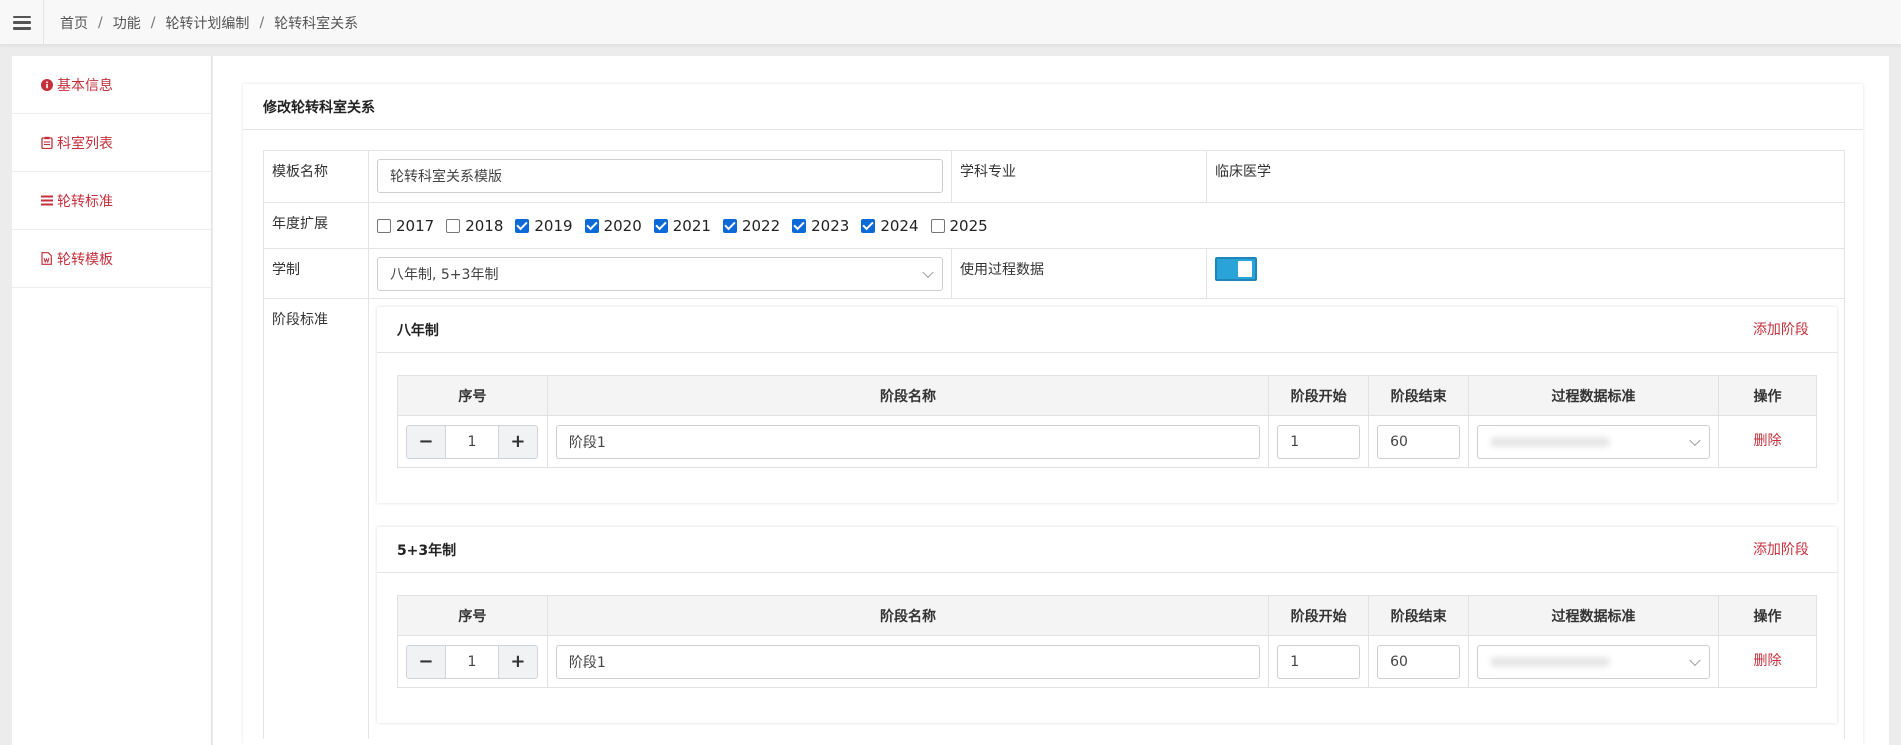 The width and height of the screenshot is (1901, 745). I want to click on breadcrumb-current: 轮转科室关系, so click(316, 23).